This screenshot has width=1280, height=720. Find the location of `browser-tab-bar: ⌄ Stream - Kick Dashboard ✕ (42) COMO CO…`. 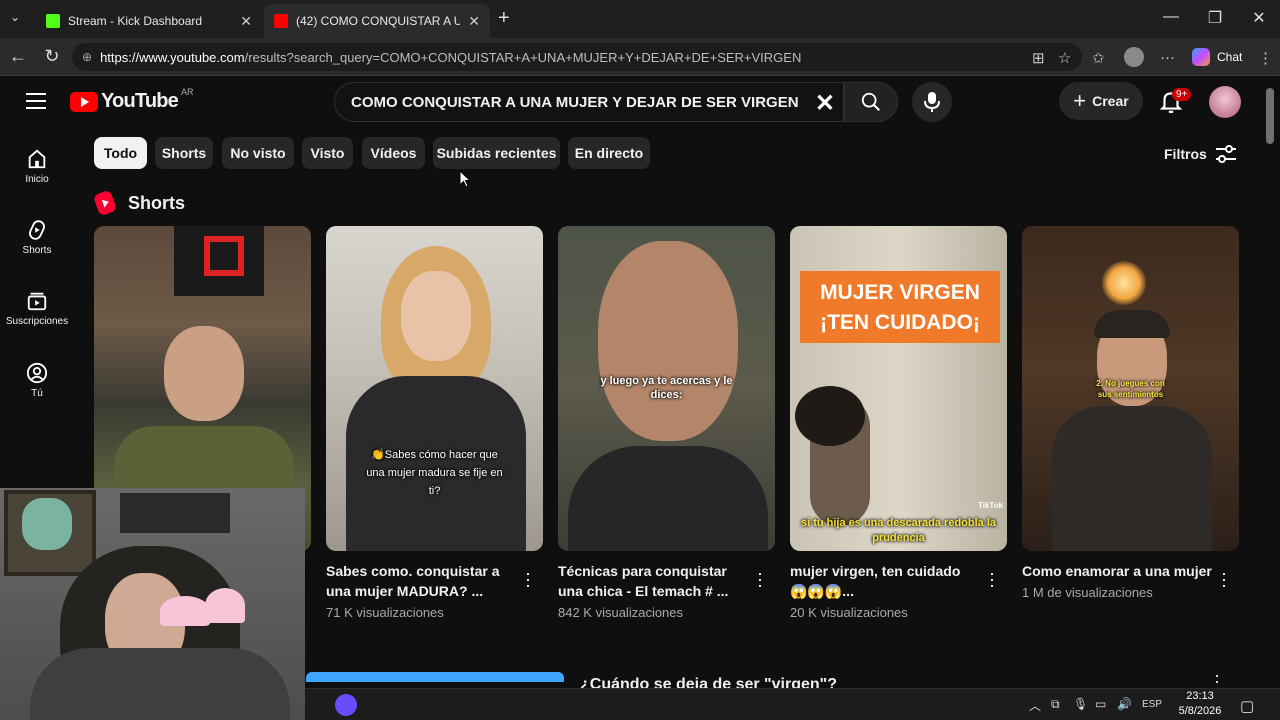

browser-tab-bar: ⌄ Stream - Kick Dashboard ✕ (42) COMO CO… is located at coordinates (640, 19).